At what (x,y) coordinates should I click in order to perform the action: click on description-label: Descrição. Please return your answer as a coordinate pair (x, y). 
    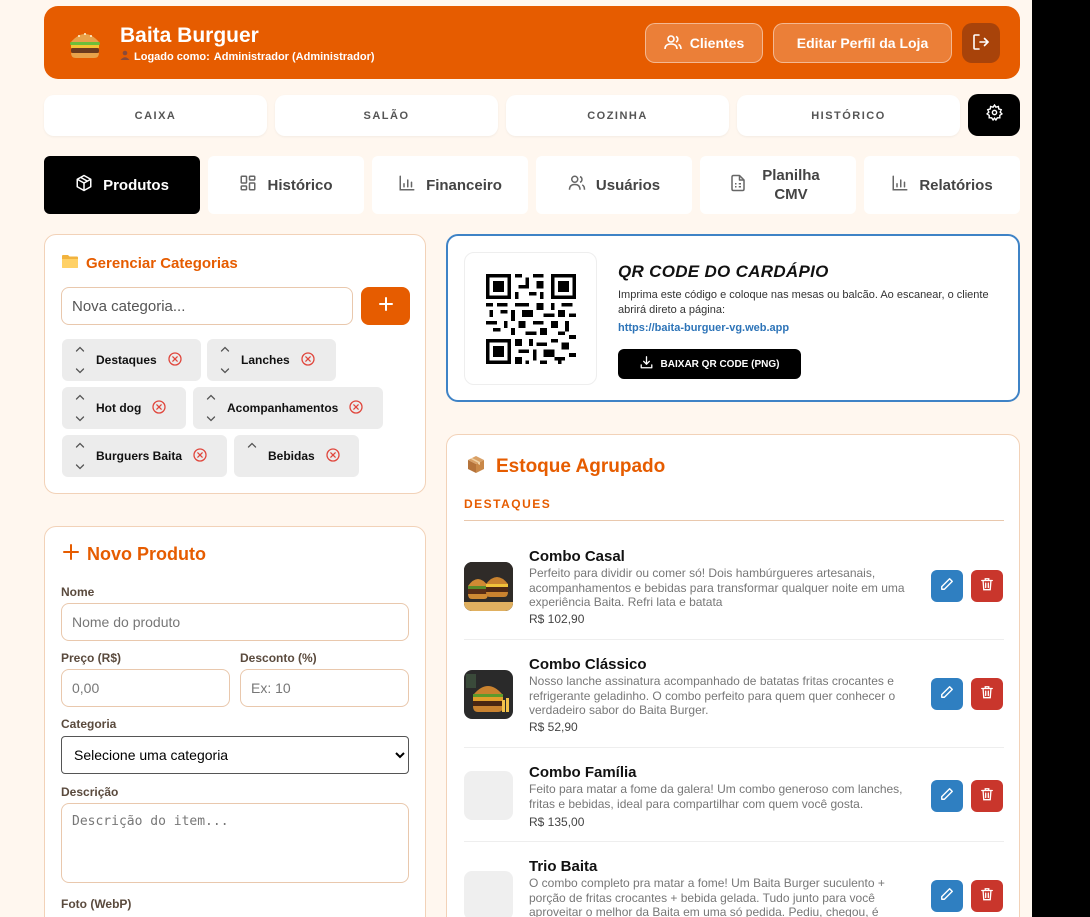
    Looking at the image, I should click on (90, 792).